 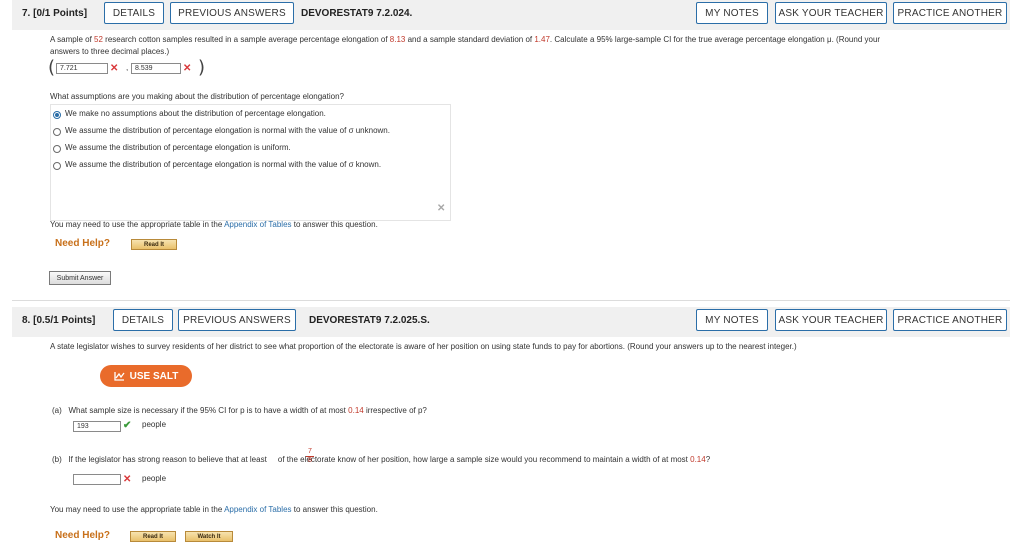 What do you see at coordinates (57, 459) in the screenshot?
I see `part-label: (b)` at bounding box center [57, 459].